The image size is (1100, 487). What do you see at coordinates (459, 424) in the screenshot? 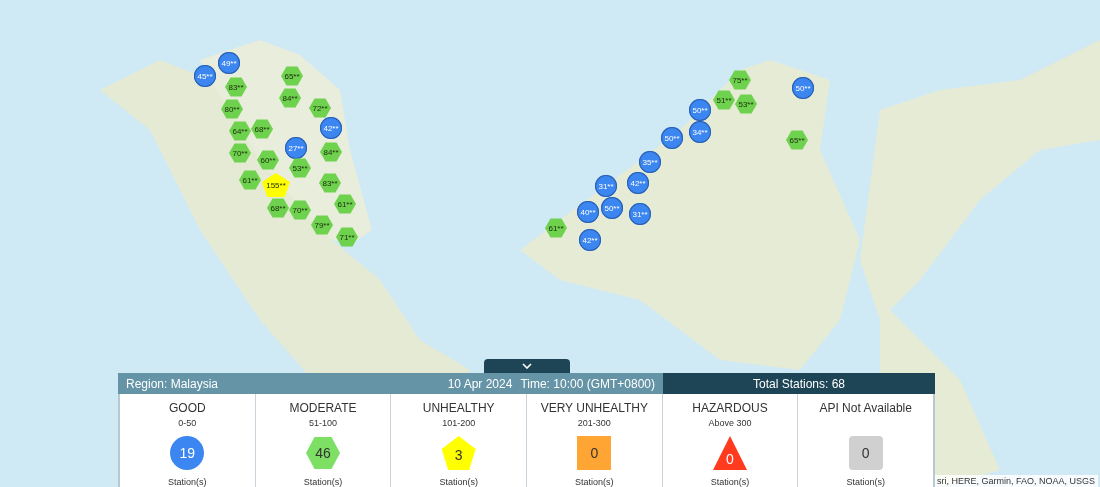
I see `category-range: 101-200` at bounding box center [459, 424].